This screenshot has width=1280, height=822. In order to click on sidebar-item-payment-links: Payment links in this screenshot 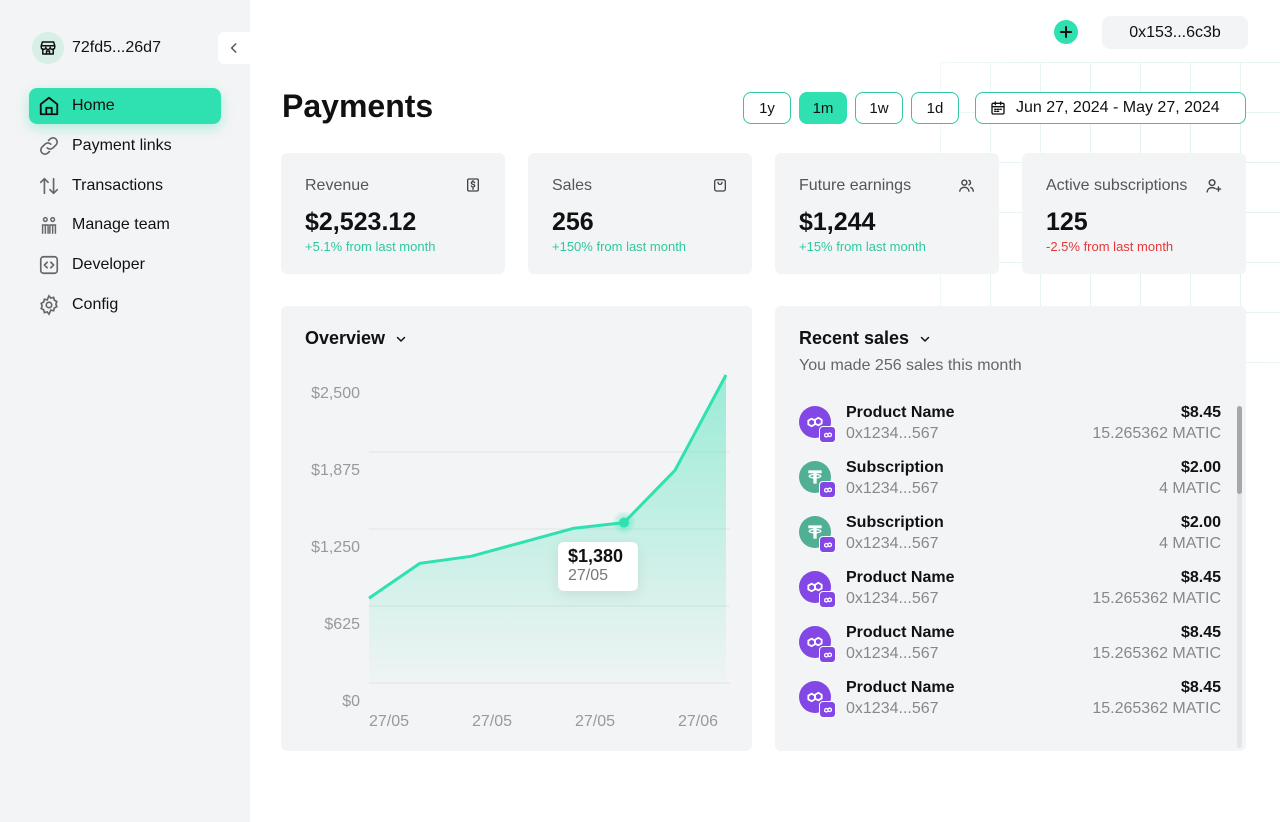, I will do `click(125, 146)`.